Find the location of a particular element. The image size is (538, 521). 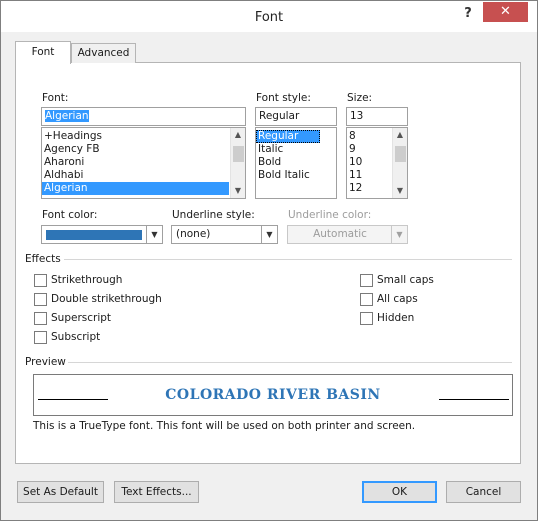

preview-label: Preview is located at coordinates (45, 362).